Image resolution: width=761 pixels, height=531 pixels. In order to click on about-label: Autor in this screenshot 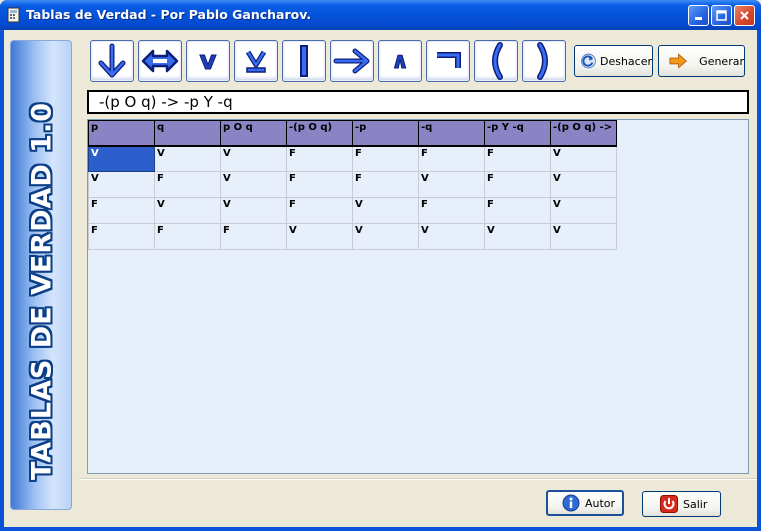, I will do `click(600, 503)`.